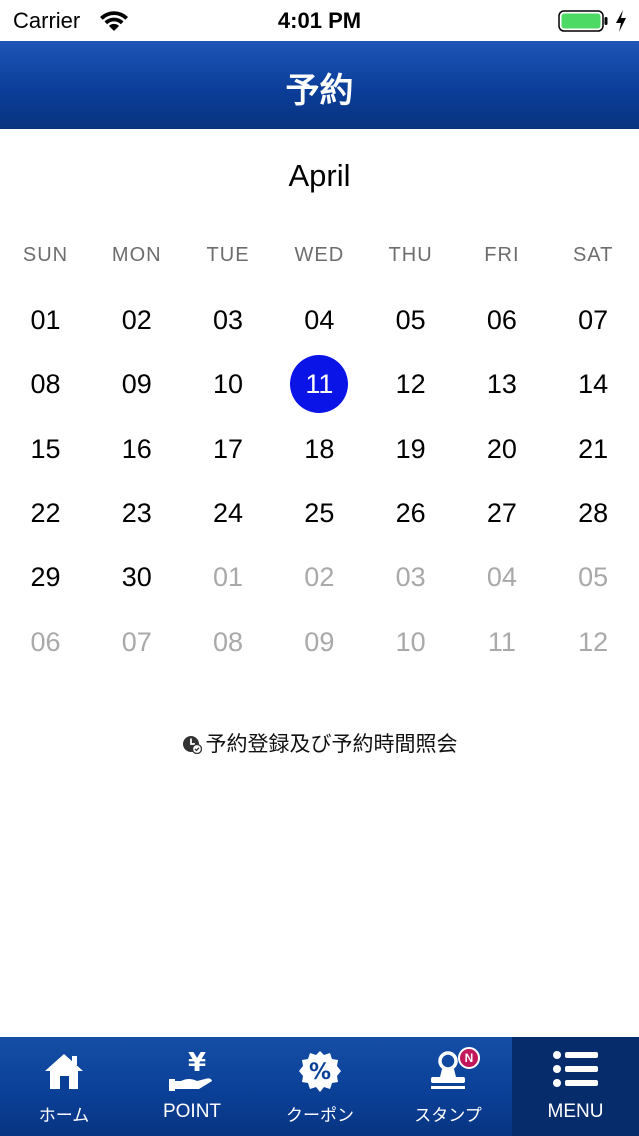  I want to click on calendar-day: 19, so click(410, 449).